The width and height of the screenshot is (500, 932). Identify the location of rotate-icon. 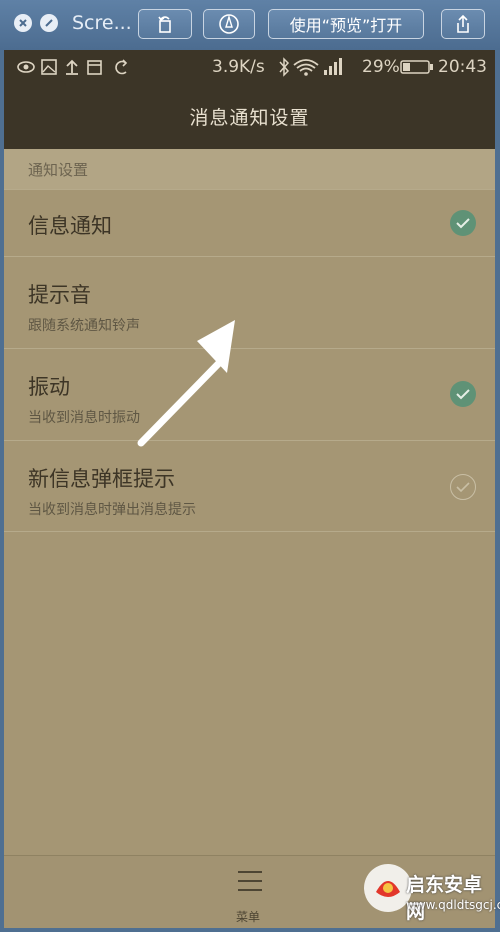
(164, 24).